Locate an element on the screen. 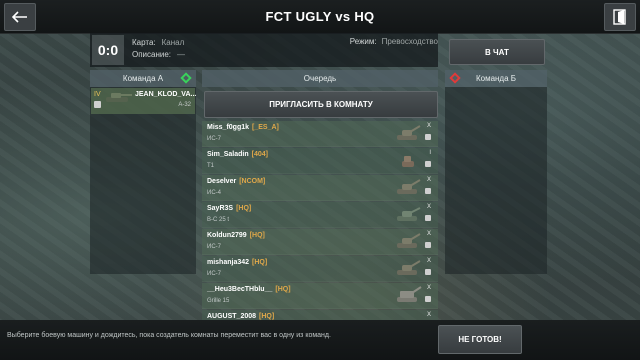  top-bar: FCT UGLY vs HQ is located at coordinates (320, 17).